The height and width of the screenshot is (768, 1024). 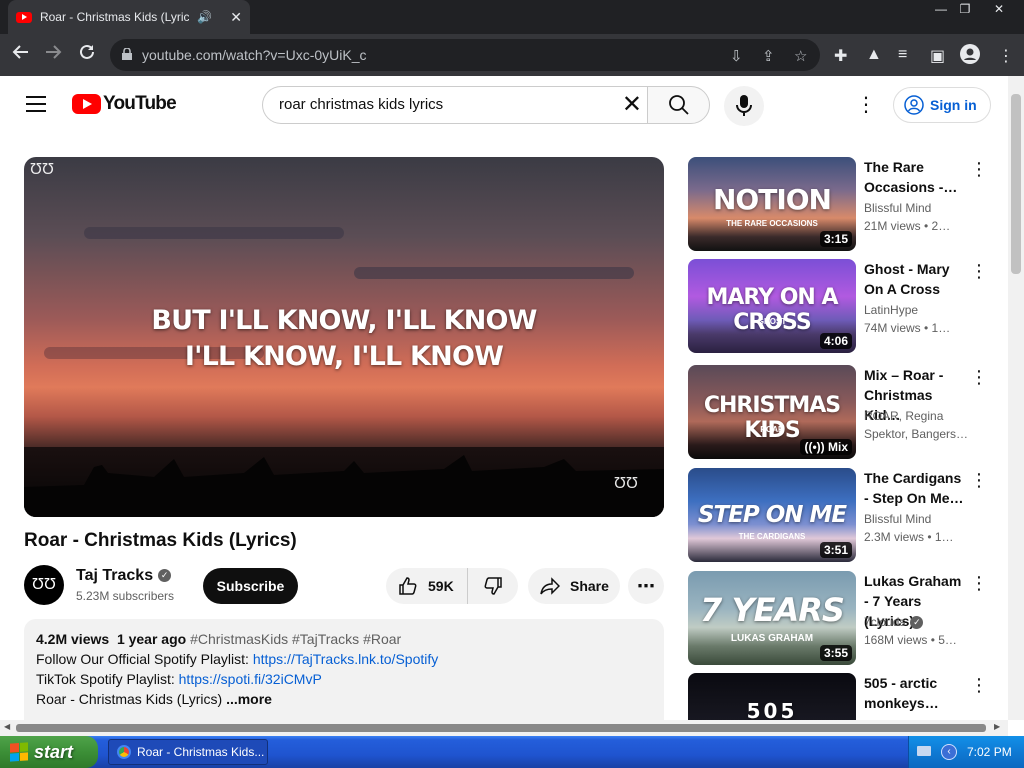 I want to click on hashtags: #ChristmasKids #TajTracks #Roar, so click(x=295, y=639).